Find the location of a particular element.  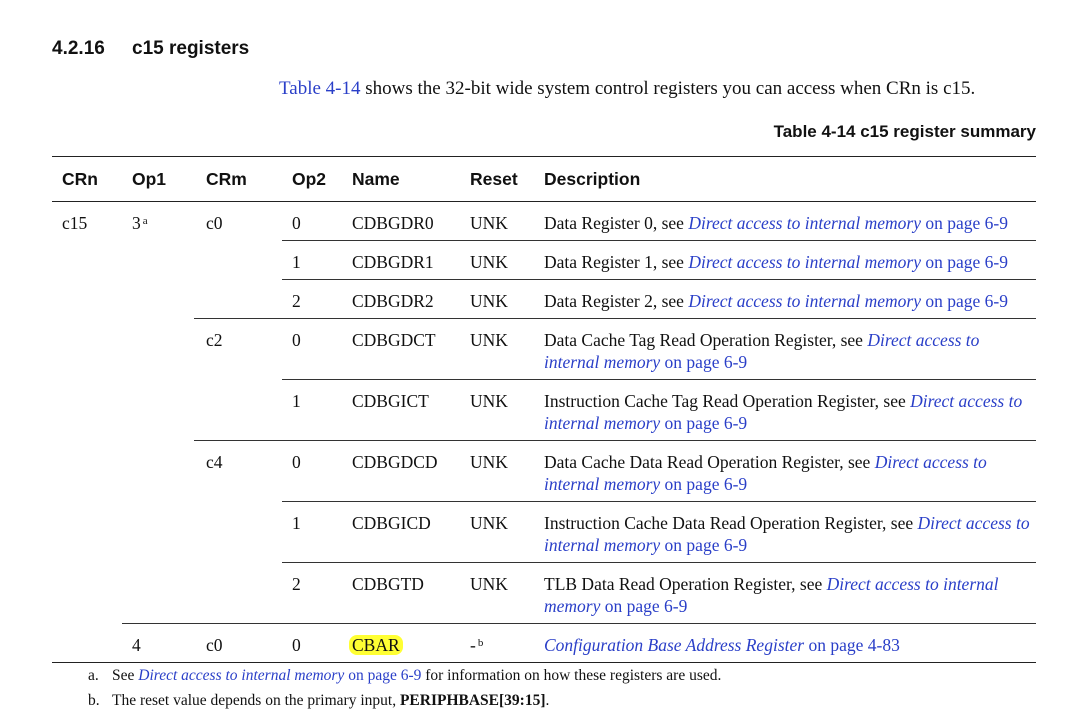

section-number: 4.2.16 is located at coordinates (78, 48).